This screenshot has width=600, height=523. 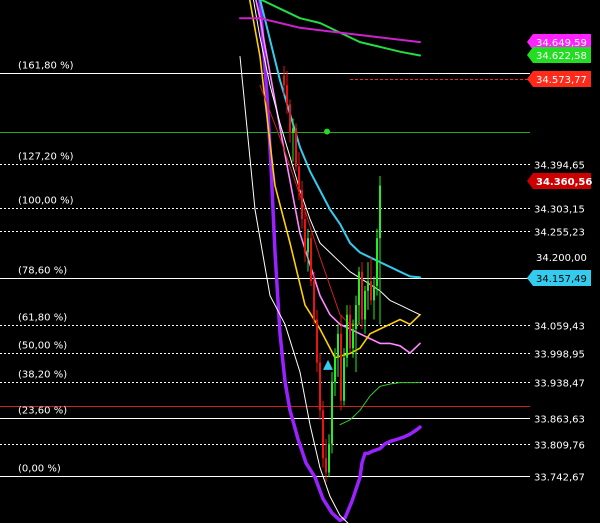 I want to click on price-badge: 34.157,49, so click(x=559, y=278).